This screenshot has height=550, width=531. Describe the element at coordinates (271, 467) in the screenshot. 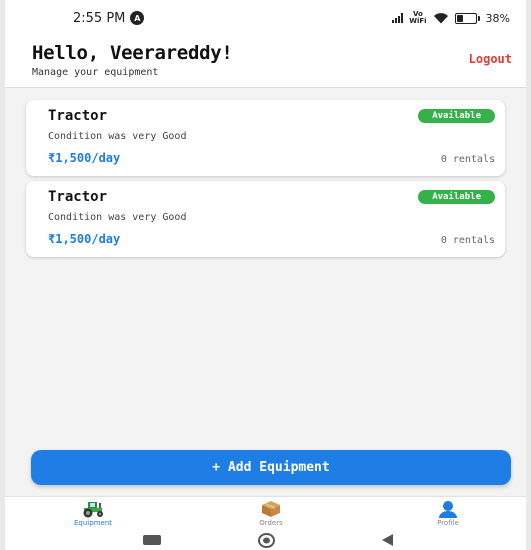

I see `add-equipment-button: + Add Equipment` at that location.